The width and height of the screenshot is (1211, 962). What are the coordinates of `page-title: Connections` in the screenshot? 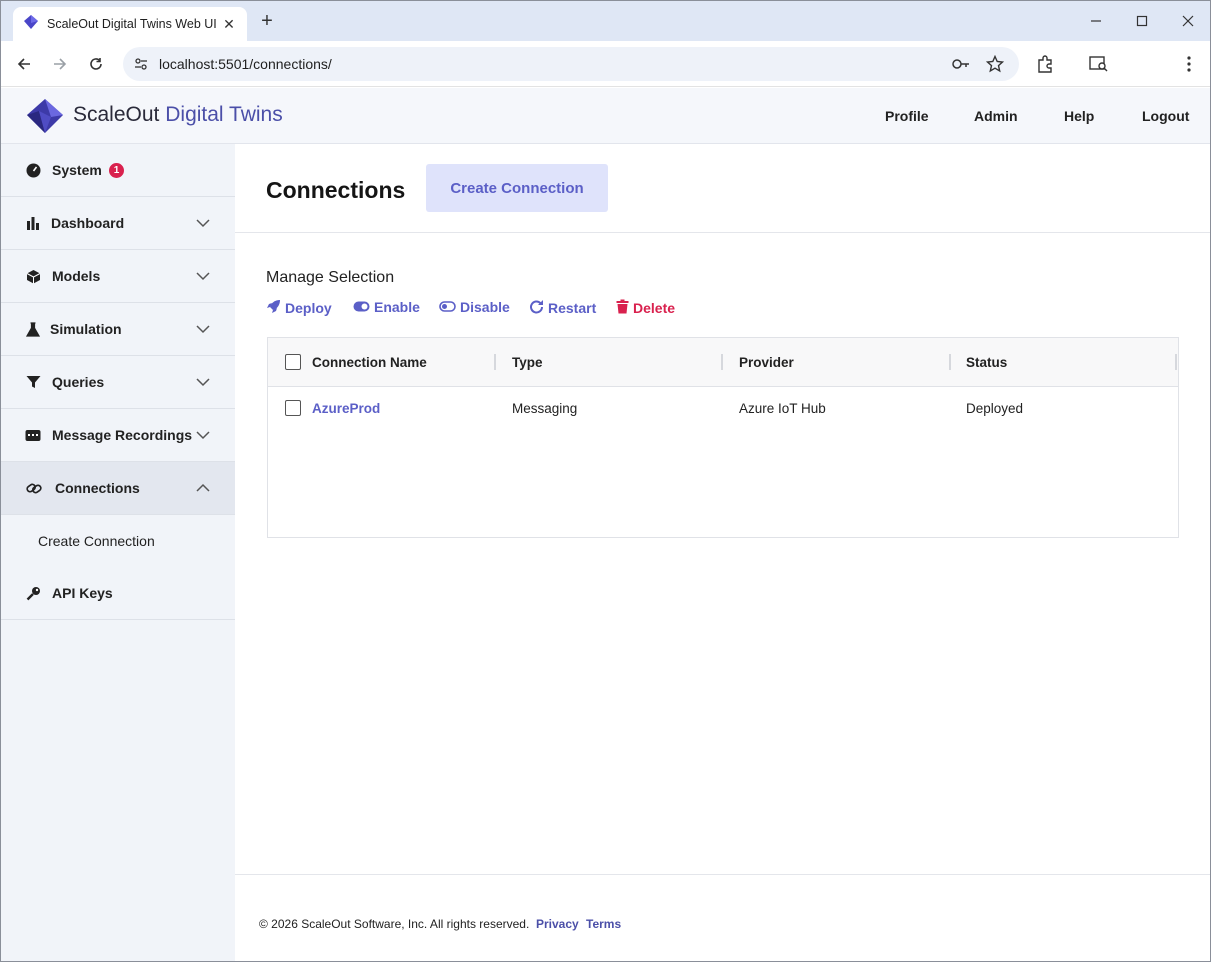 It's located at (336, 190).